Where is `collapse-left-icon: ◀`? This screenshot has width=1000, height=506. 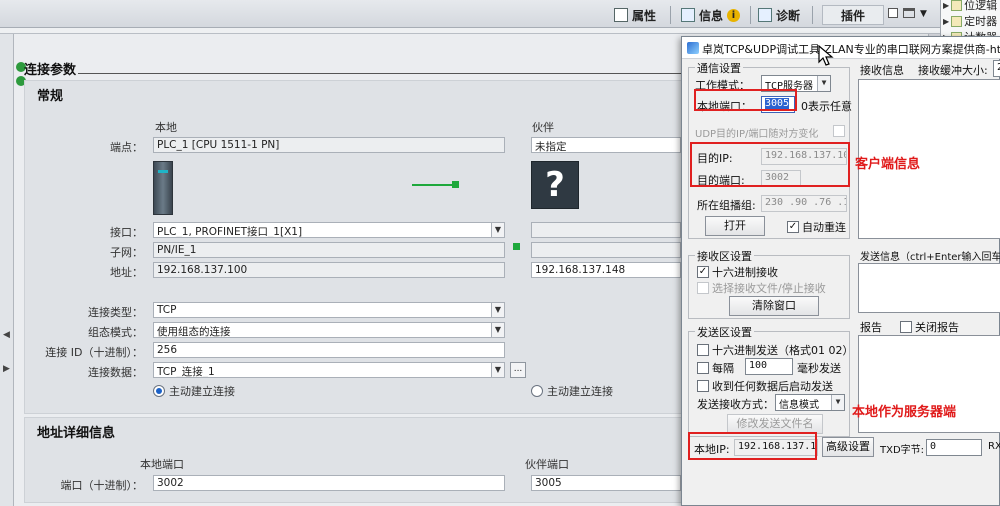 collapse-left-icon: ◀ is located at coordinates (6, 335).